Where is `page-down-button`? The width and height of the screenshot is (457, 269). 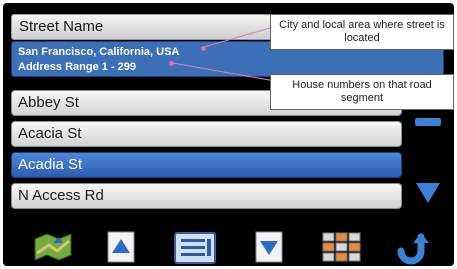 page-down-button is located at coordinates (269, 248).